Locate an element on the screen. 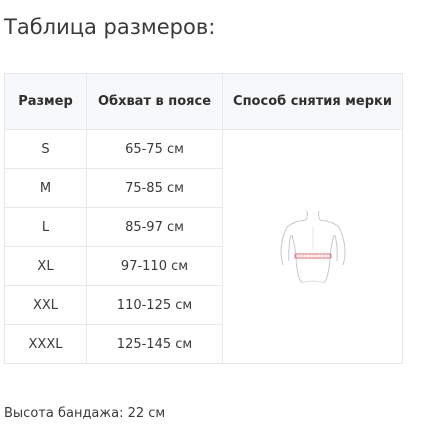  bandage-height-note: Высота бандажа: 22 см is located at coordinates (85, 413).